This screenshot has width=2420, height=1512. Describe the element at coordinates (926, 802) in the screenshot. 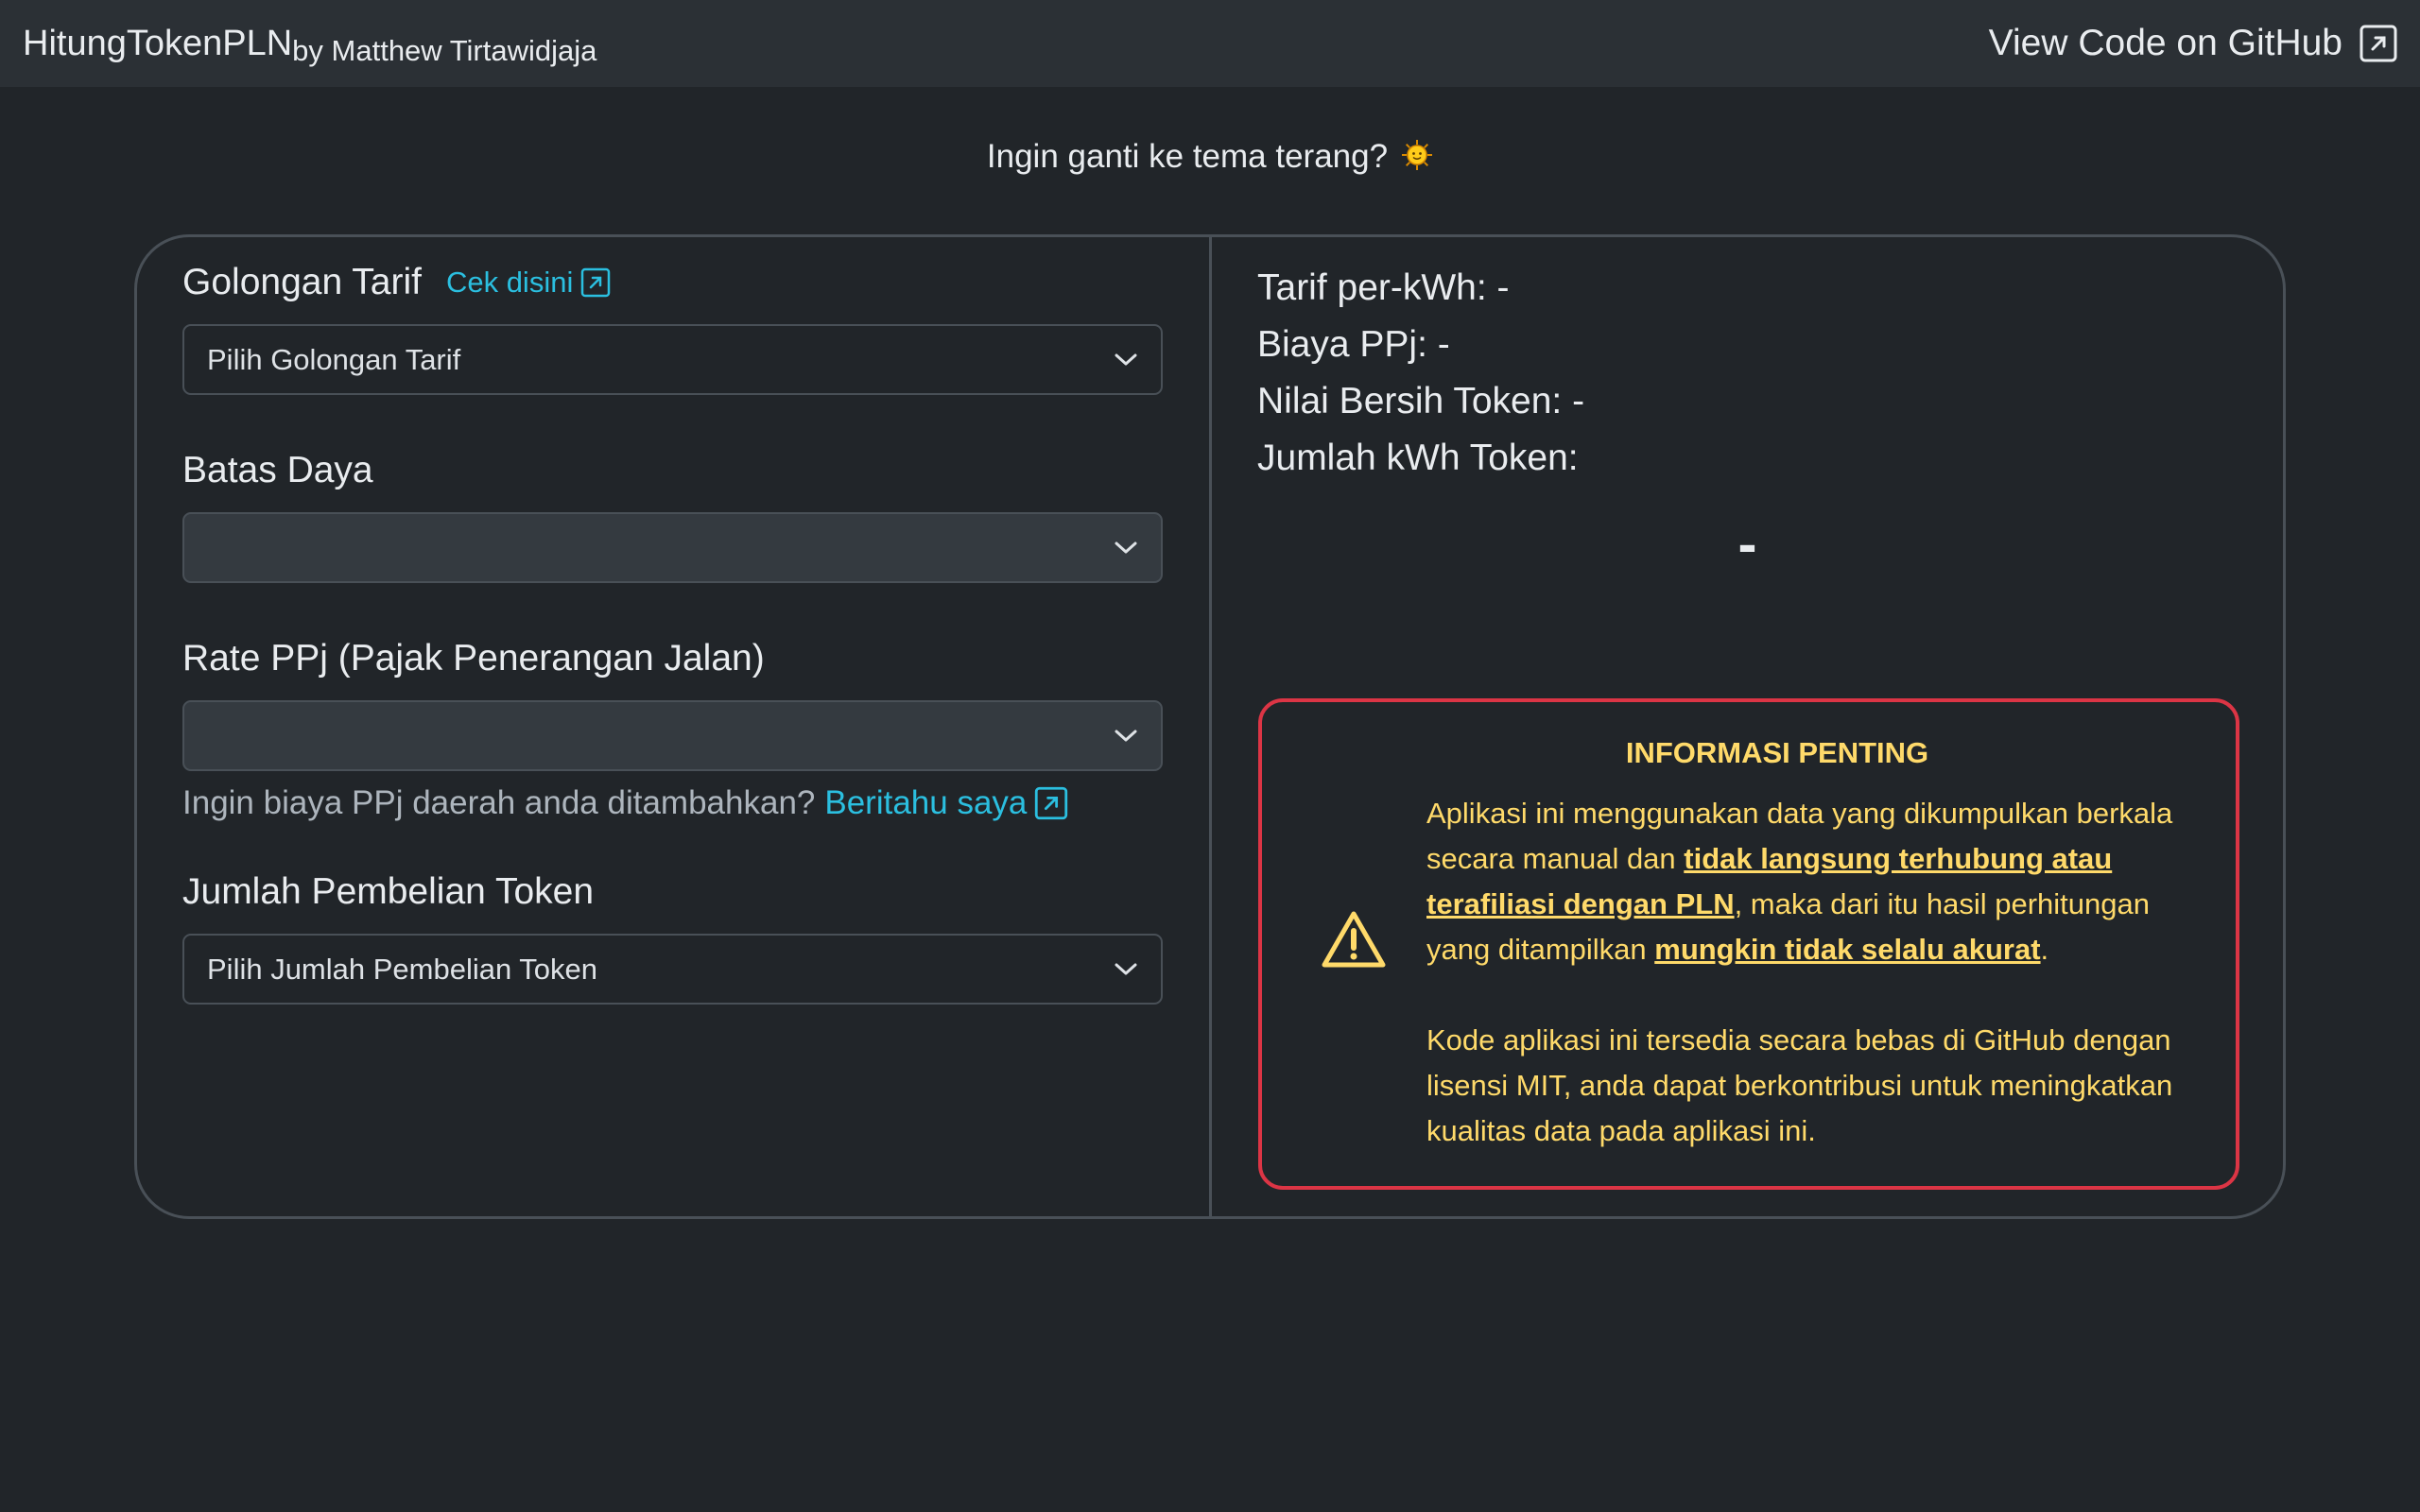

I see `notify-me-link-label: Beritahu saya` at that location.